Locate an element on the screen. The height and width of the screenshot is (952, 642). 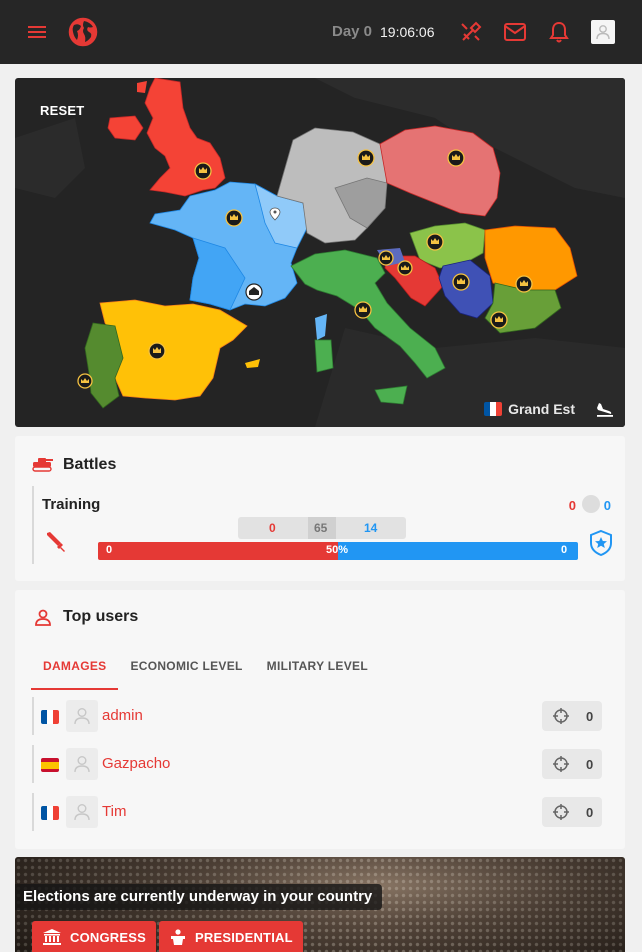
region-portugal is located at coordinates (104, 365).